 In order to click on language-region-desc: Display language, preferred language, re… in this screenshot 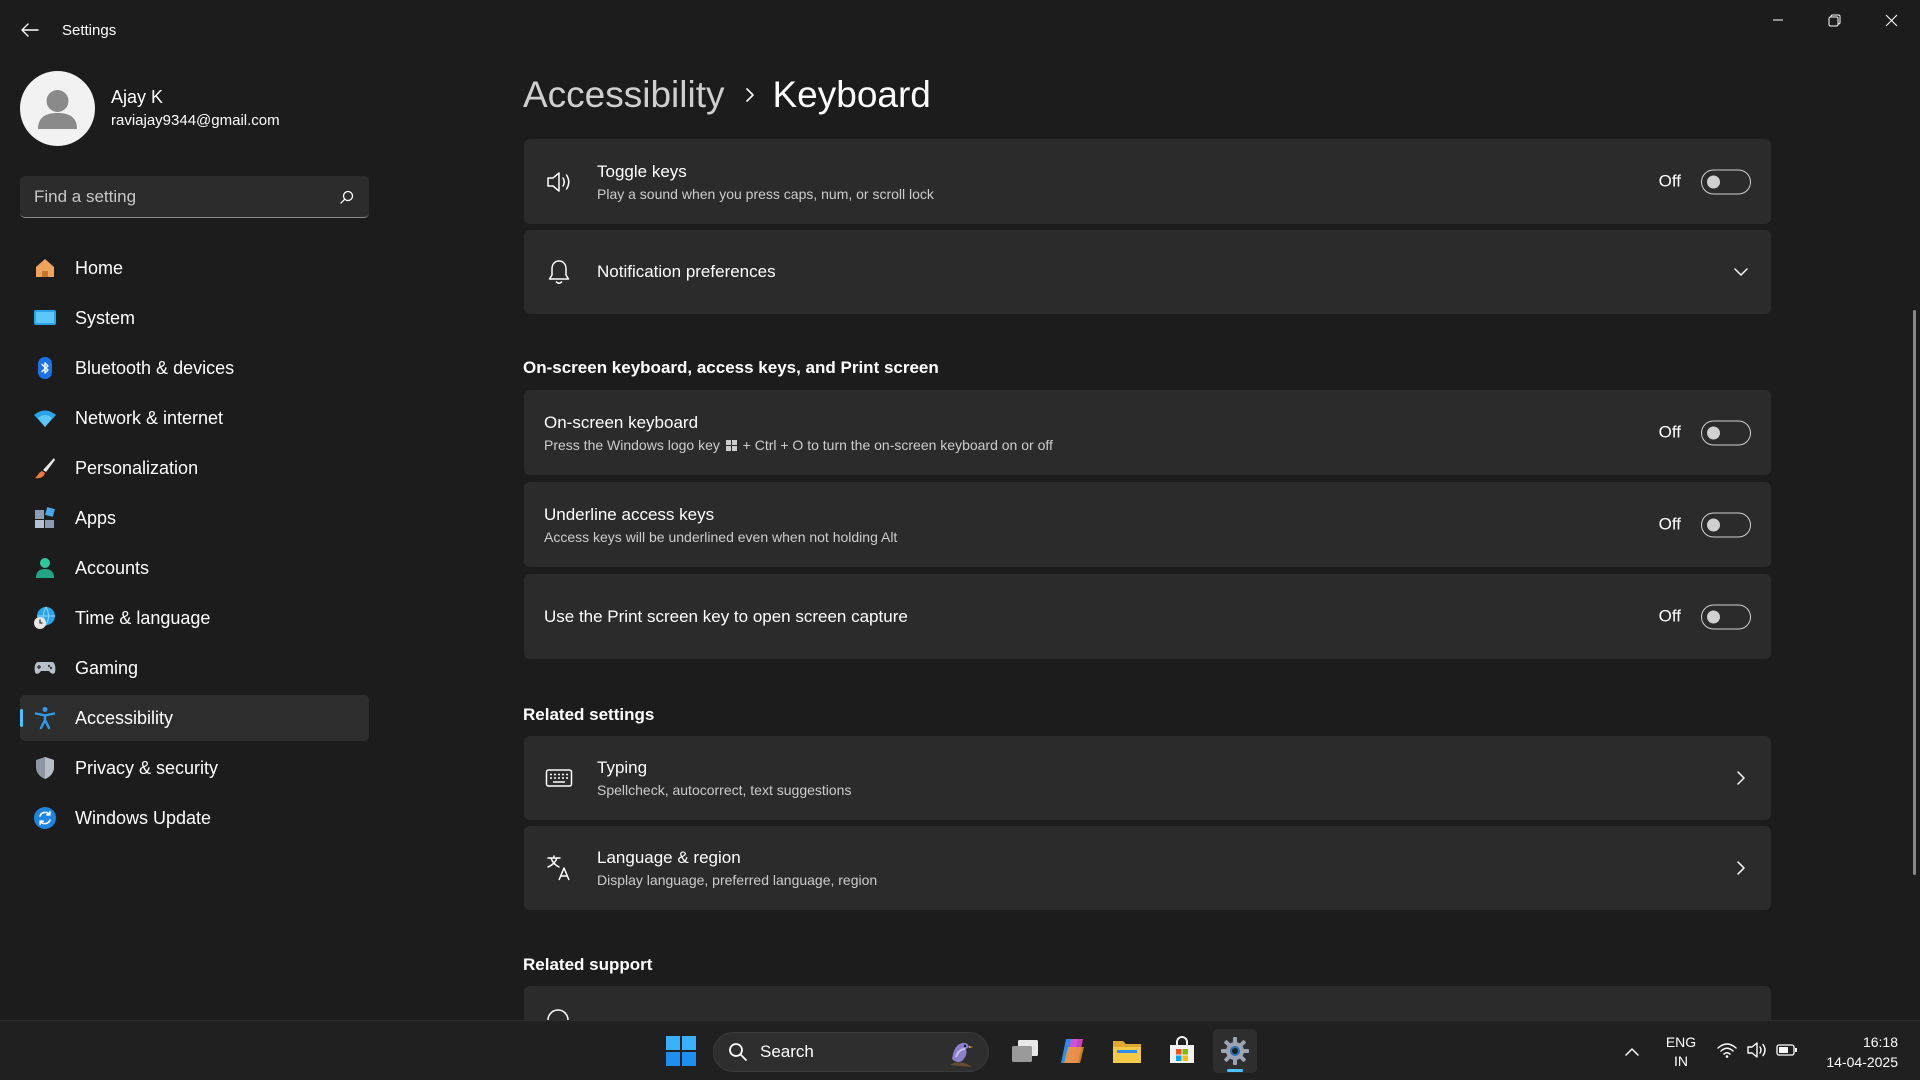, I will do `click(737, 880)`.